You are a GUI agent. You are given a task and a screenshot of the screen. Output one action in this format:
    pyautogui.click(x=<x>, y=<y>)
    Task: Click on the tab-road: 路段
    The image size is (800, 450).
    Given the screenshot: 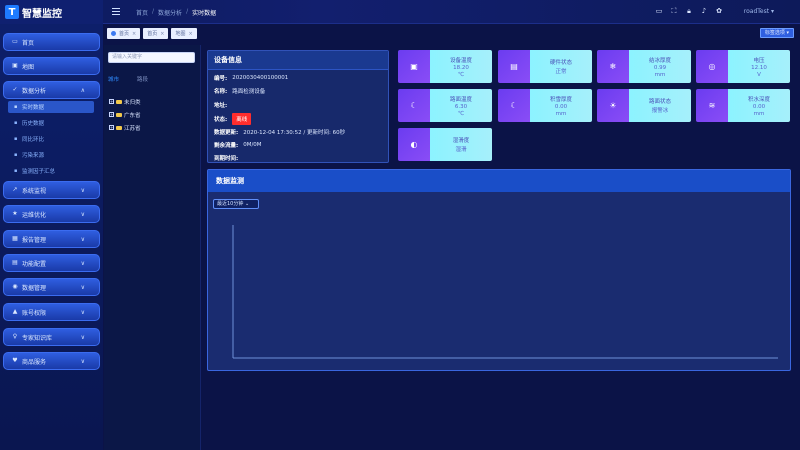 What is the action you would take?
    pyautogui.click(x=142, y=79)
    